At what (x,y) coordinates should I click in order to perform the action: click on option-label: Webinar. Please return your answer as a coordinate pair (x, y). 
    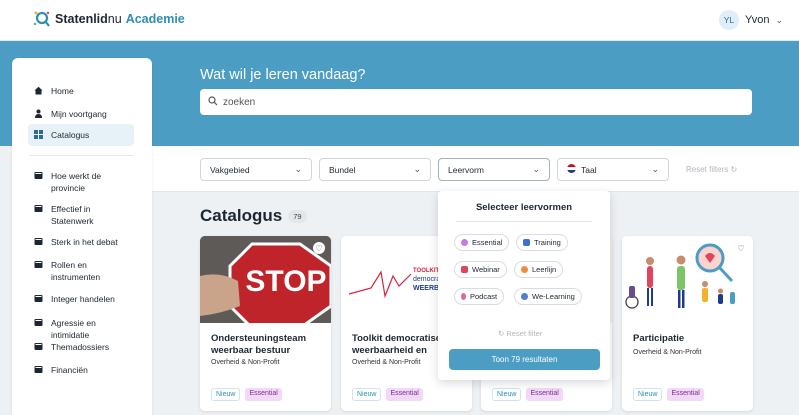
    Looking at the image, I should click on (486, 269).